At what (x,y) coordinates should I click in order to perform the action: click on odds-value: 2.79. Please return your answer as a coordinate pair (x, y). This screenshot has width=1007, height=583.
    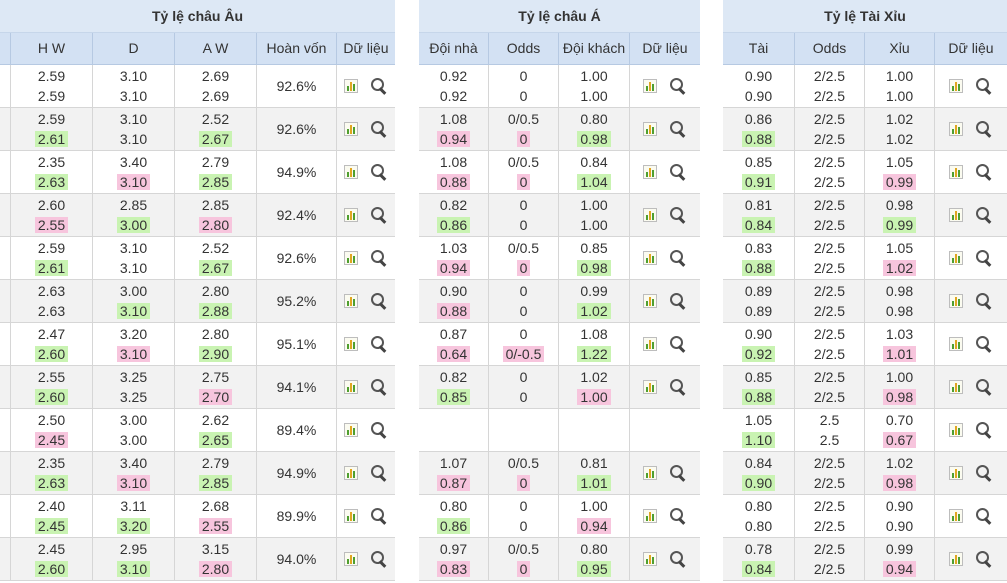
    Looking at the image, I should click on (215, 463).